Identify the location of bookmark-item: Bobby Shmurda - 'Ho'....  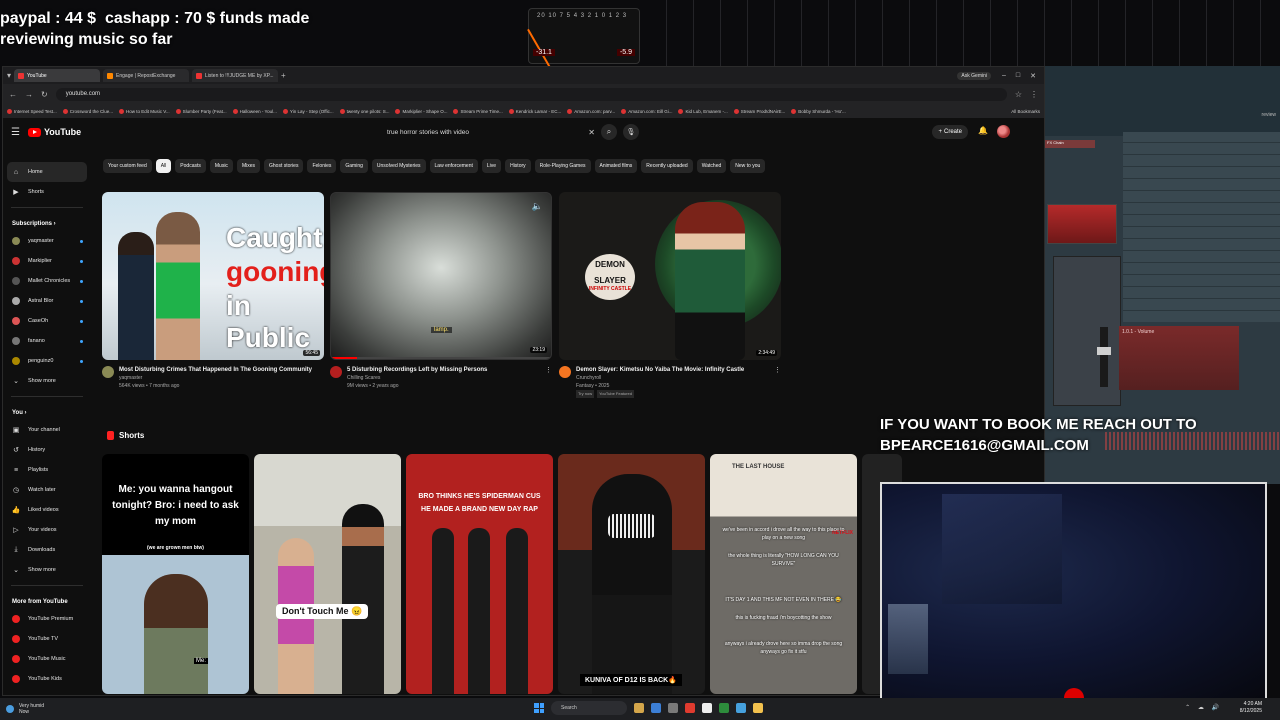
(818, 111).